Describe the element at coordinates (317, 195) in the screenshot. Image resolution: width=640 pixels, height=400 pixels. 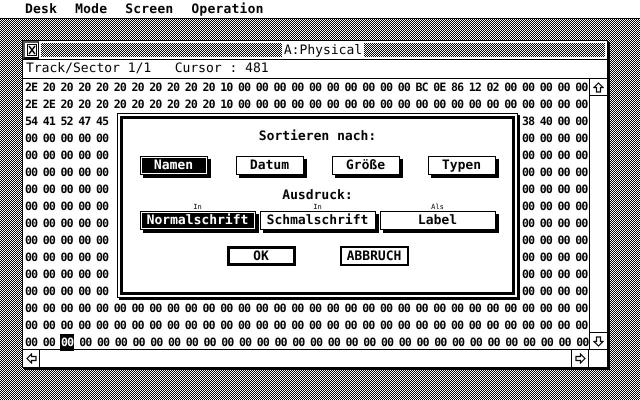
I see `dialog-heading: Ausdruck:` at that location.